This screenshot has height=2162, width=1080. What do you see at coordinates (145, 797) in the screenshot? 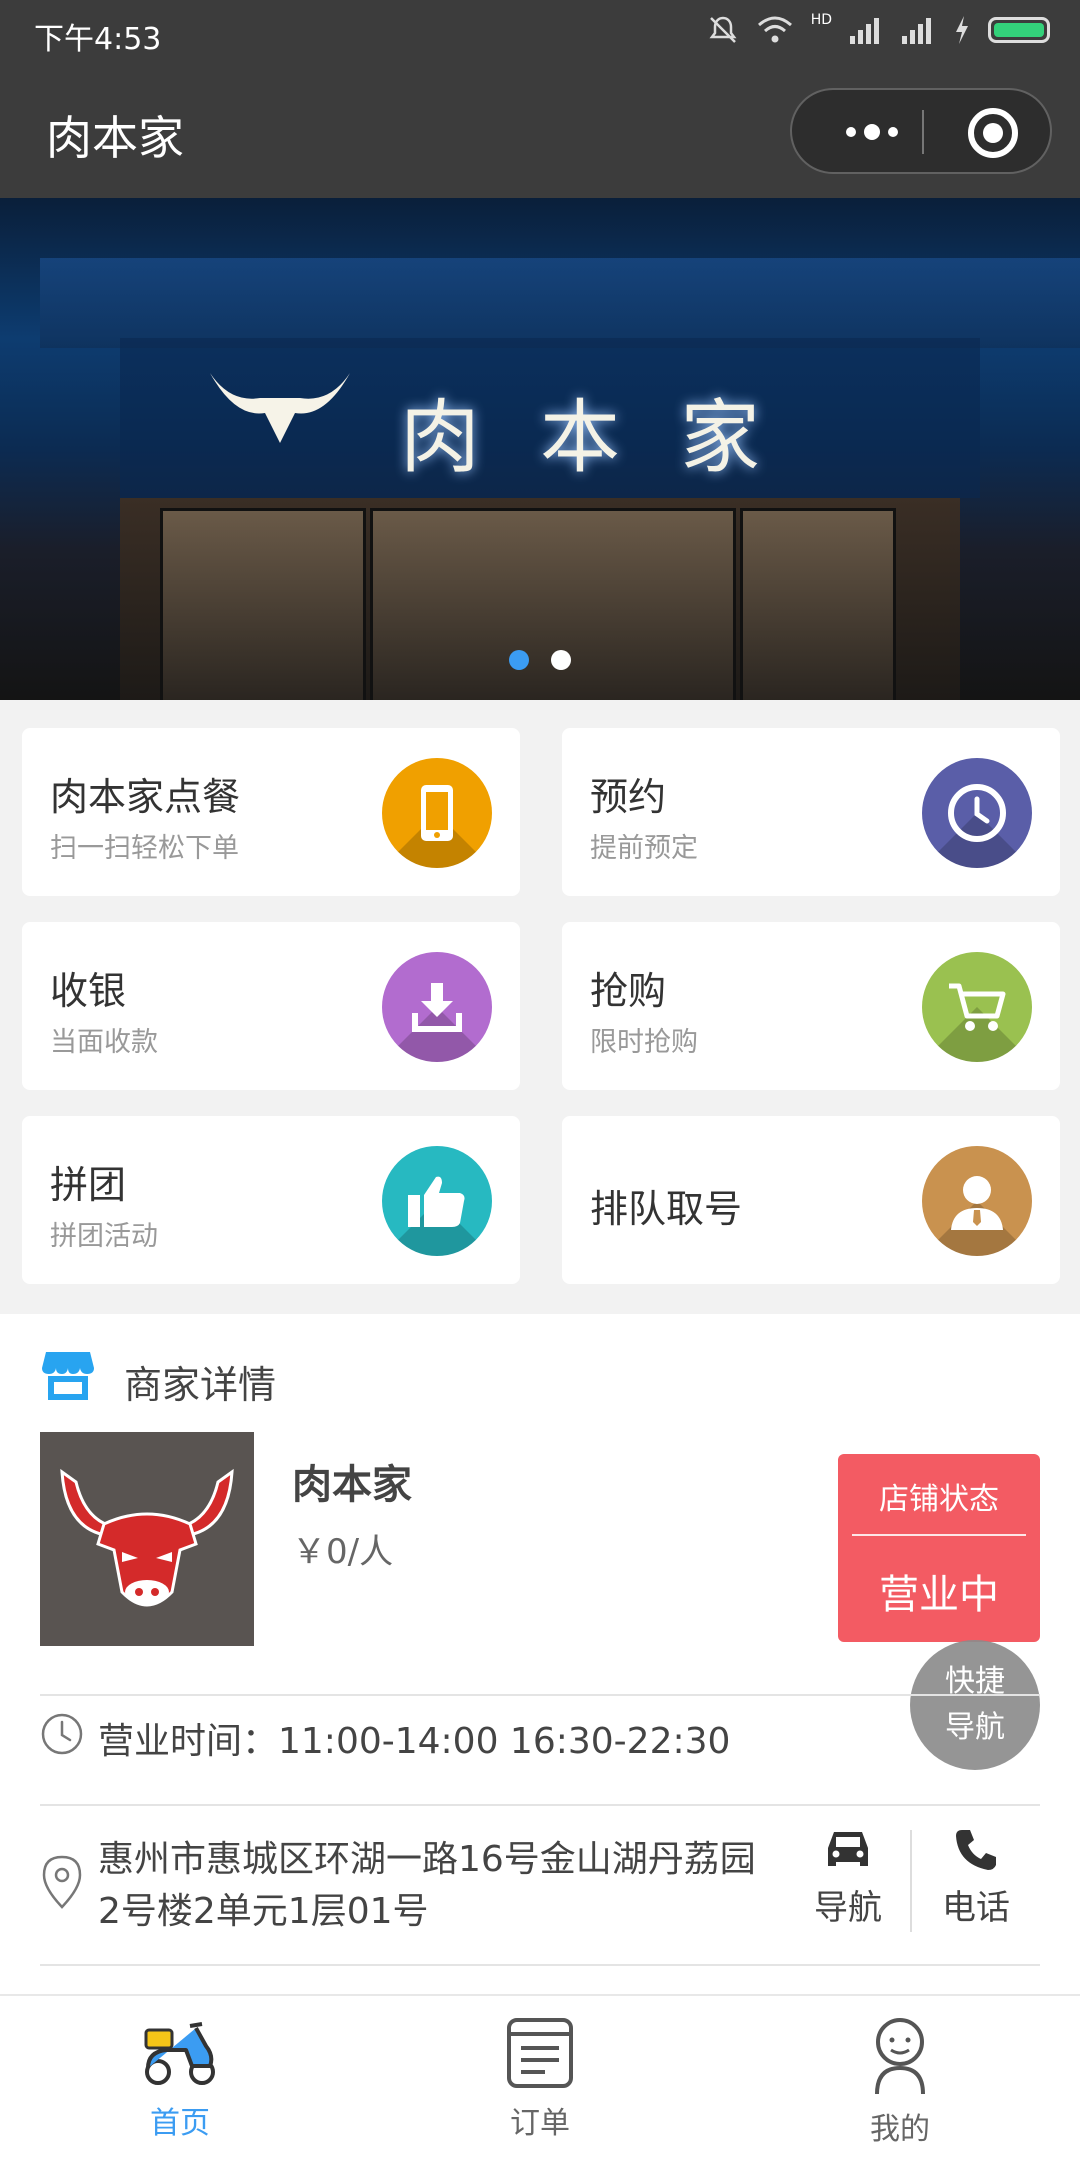
I see `feature-title: 肉本家点餐` at bounding box center [145, 797].